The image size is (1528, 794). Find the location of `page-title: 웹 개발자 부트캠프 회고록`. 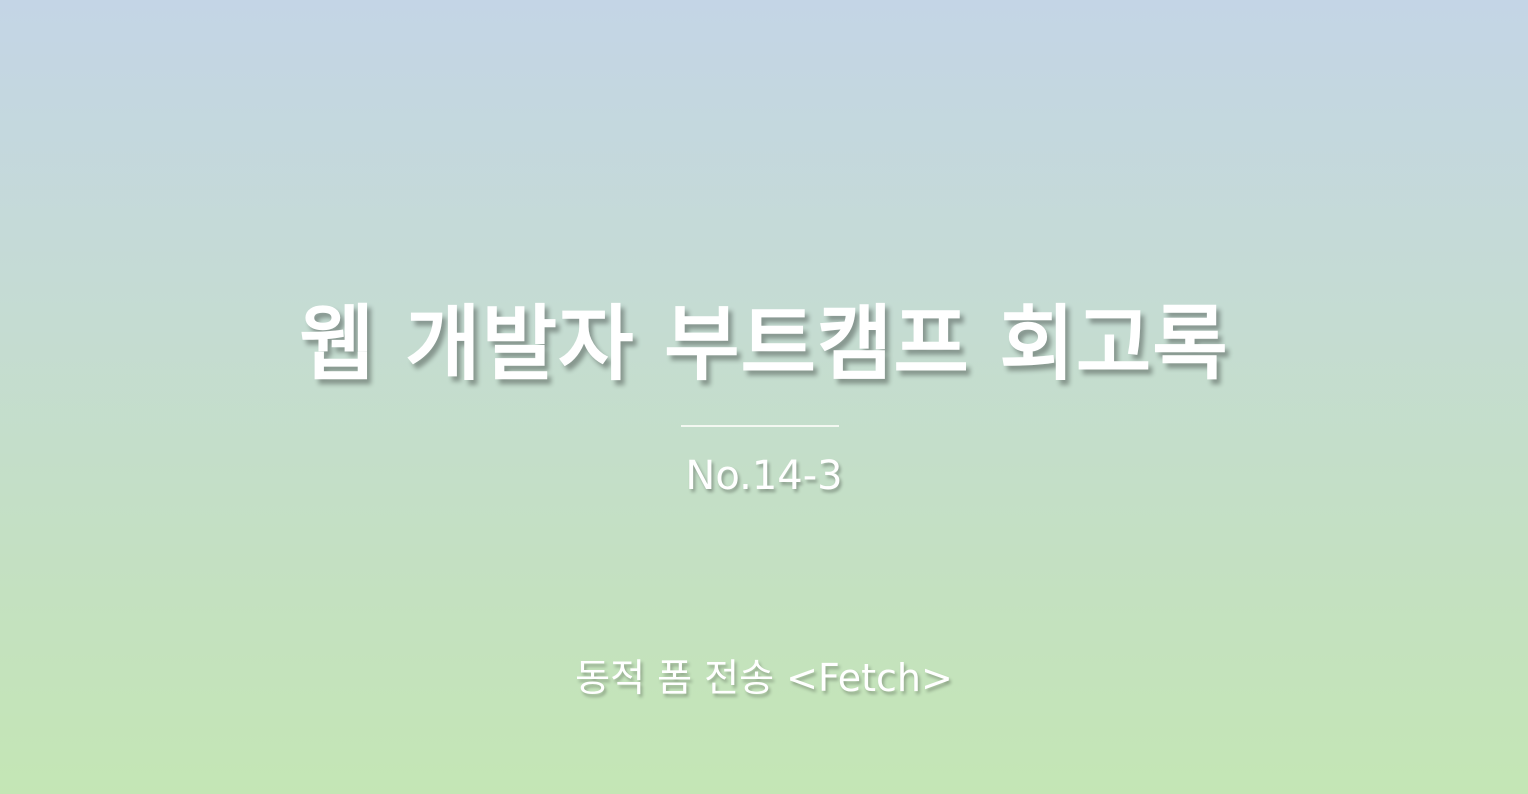

page-title: 웹 개발자 부트캠프 회고록 is located at coordinates (764, 344).